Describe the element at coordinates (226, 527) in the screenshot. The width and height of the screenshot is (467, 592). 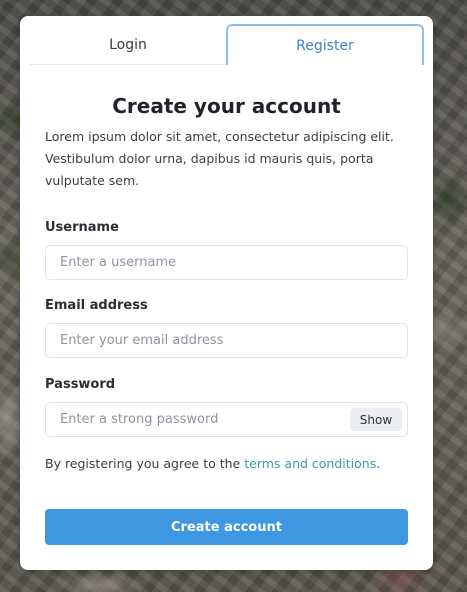
I see `create-account-button: Create account` at that location.